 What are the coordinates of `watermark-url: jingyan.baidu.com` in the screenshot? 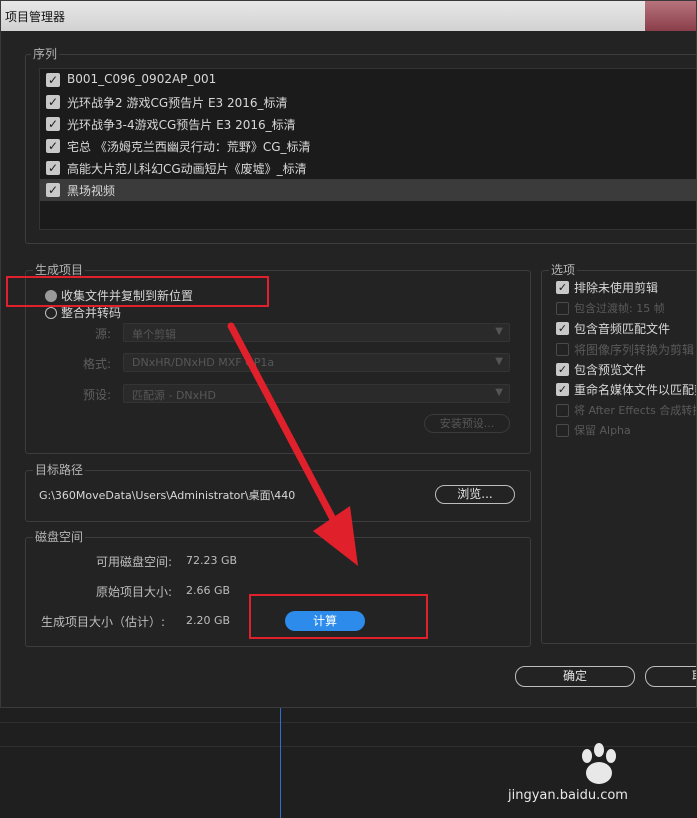 It's located at (568, 795).